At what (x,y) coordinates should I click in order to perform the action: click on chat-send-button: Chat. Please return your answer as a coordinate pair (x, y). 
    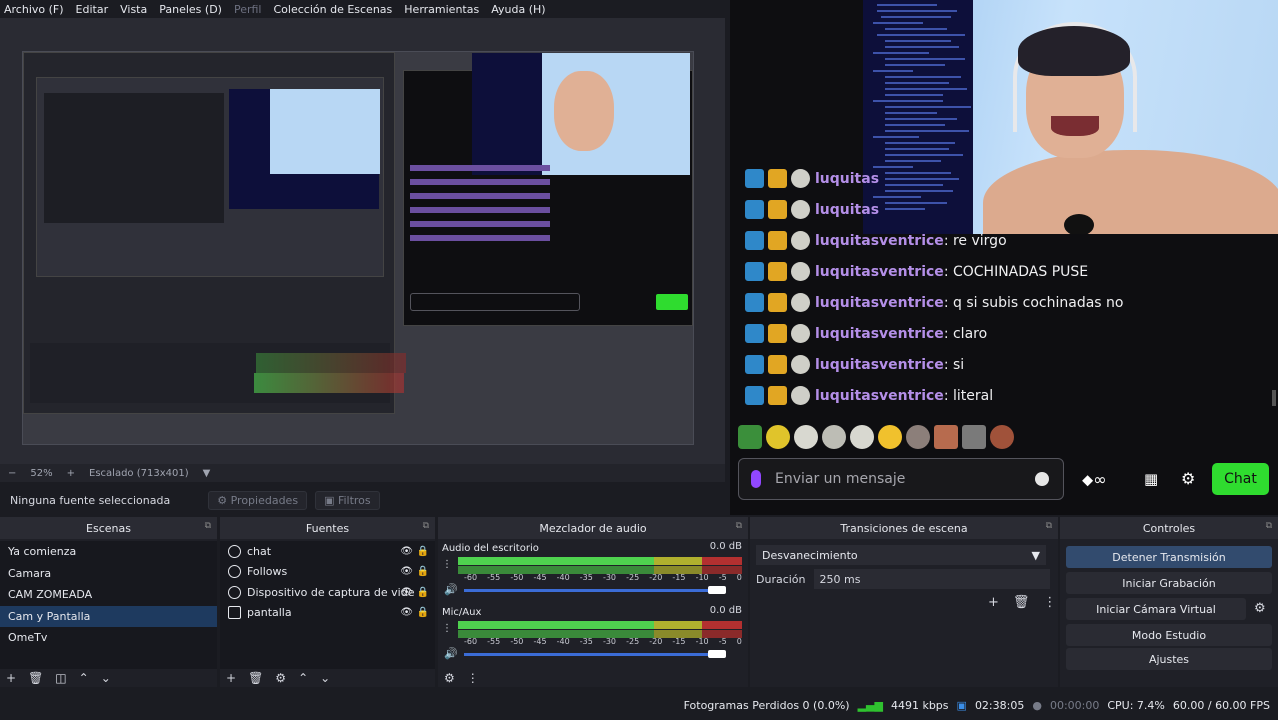
    Looking at the image, I should click on (1240, 479).